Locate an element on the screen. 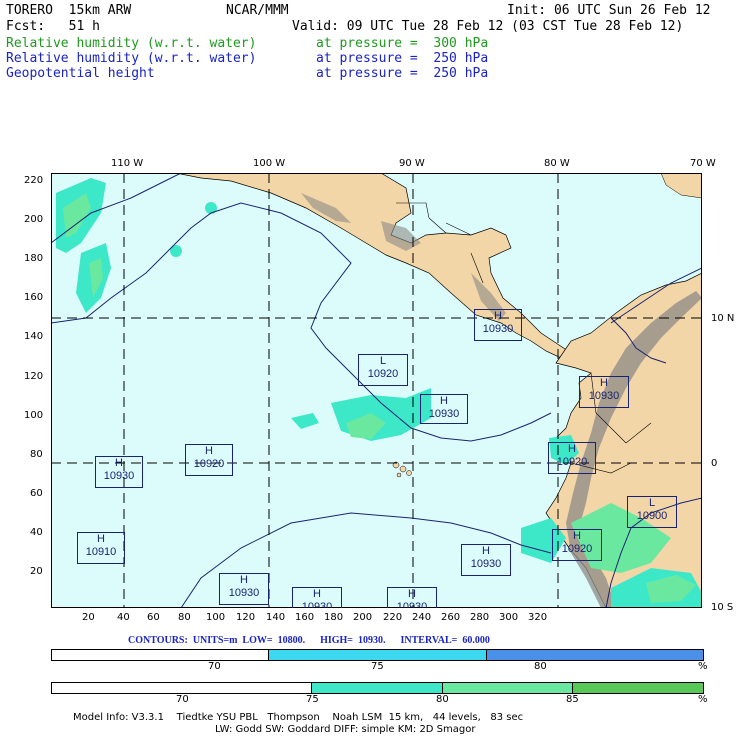 This screenshot has height=740, width=740. x-tick: 20 is located at coordinates (88, 617).